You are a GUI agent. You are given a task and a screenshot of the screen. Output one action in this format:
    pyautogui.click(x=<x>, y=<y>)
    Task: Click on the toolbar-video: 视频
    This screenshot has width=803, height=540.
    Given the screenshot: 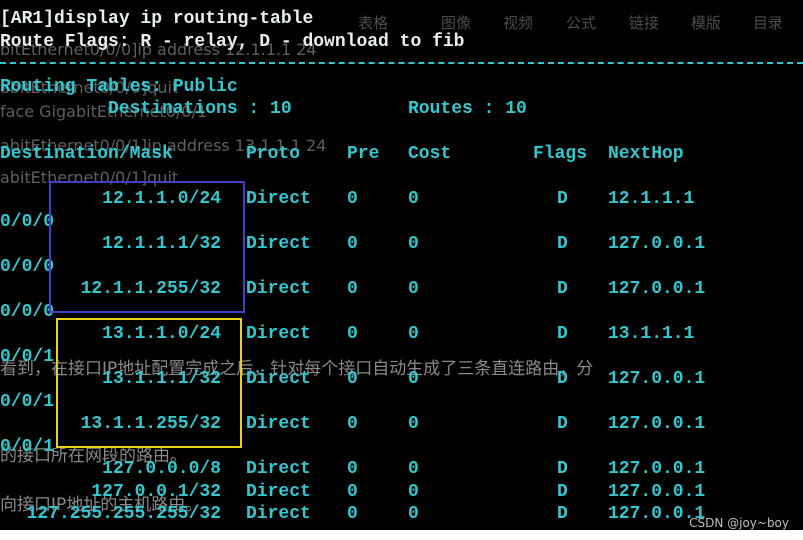 What is the action you would take?
    pyautogui.click(x=518, y=22)
    